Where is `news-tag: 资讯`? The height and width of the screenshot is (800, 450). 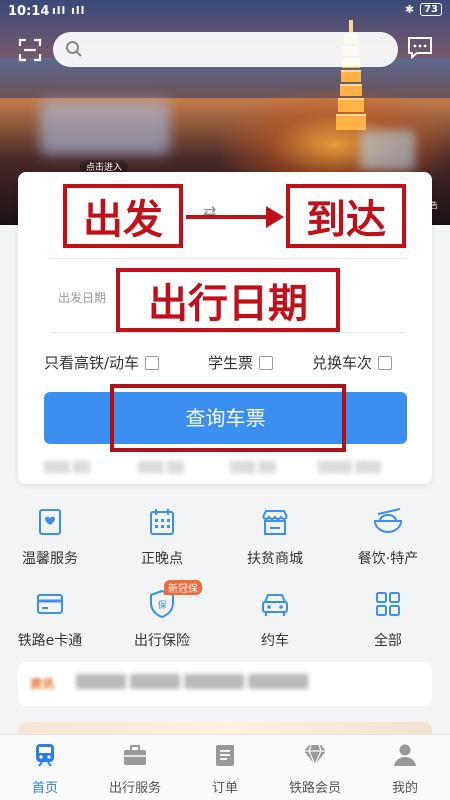
news-tag: 资讯 is located at coordinates (42, 684).